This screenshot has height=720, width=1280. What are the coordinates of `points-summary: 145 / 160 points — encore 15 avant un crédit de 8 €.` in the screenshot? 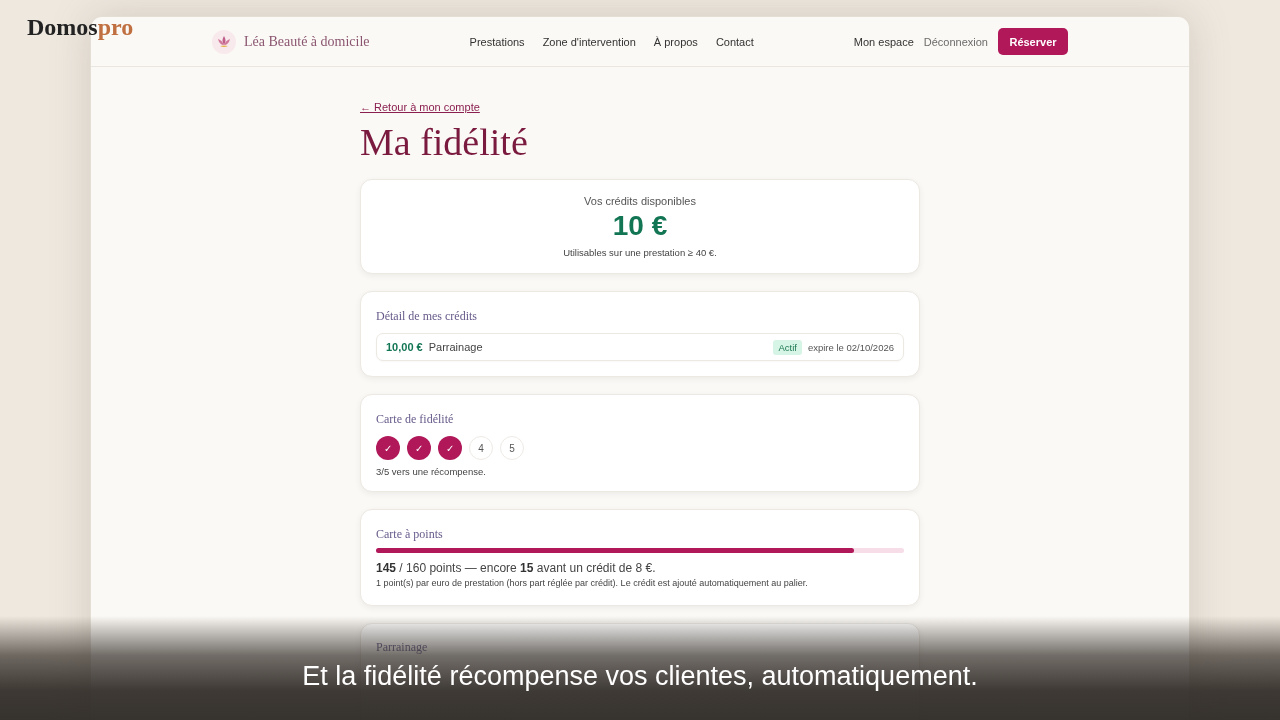 It's located at (516, 568).